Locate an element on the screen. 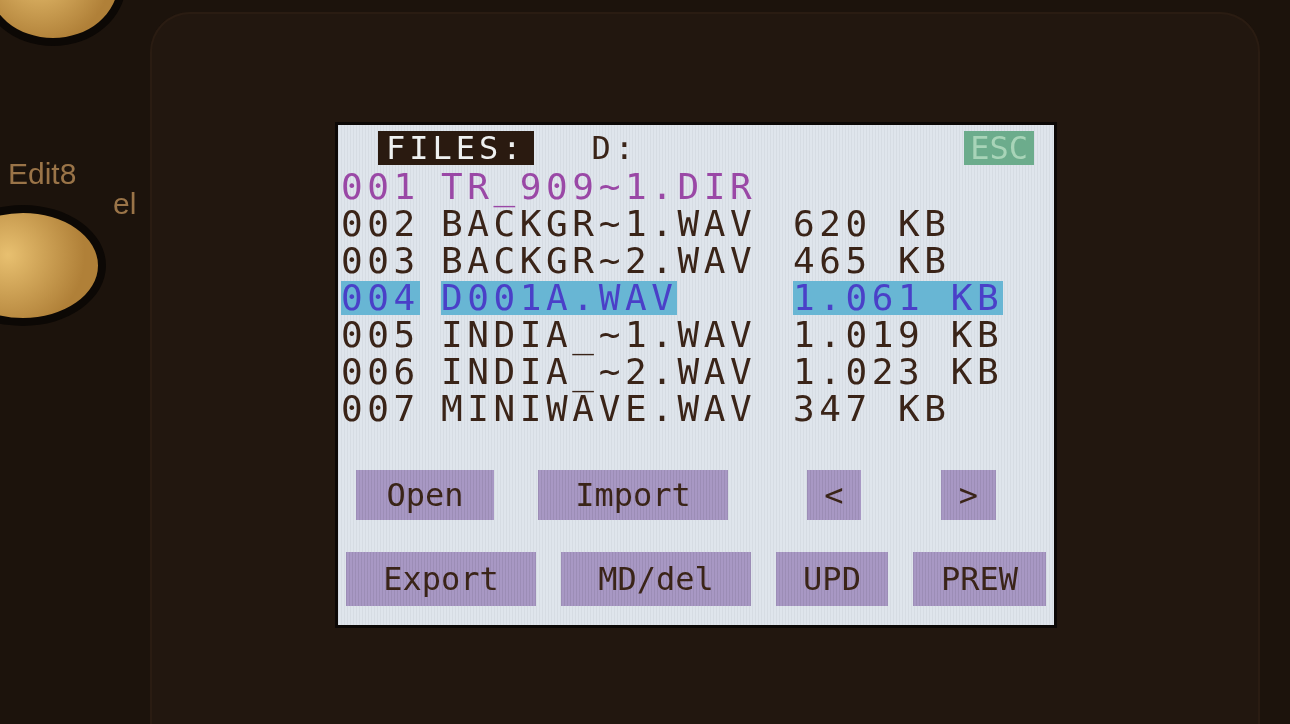 This screenshot has width=1290, height=724. file-size: 1.023 KB is located at coordinates (898, 371).